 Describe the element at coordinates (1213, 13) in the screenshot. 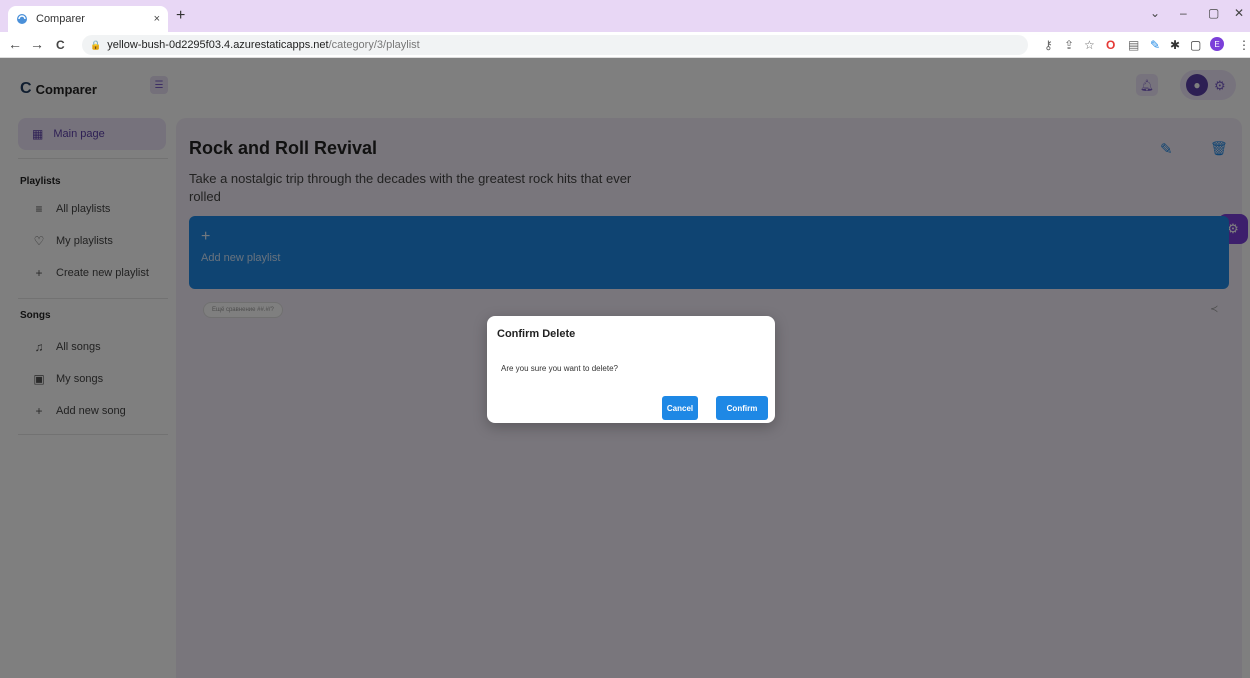

I see `maximize-button: ▢` at that location.